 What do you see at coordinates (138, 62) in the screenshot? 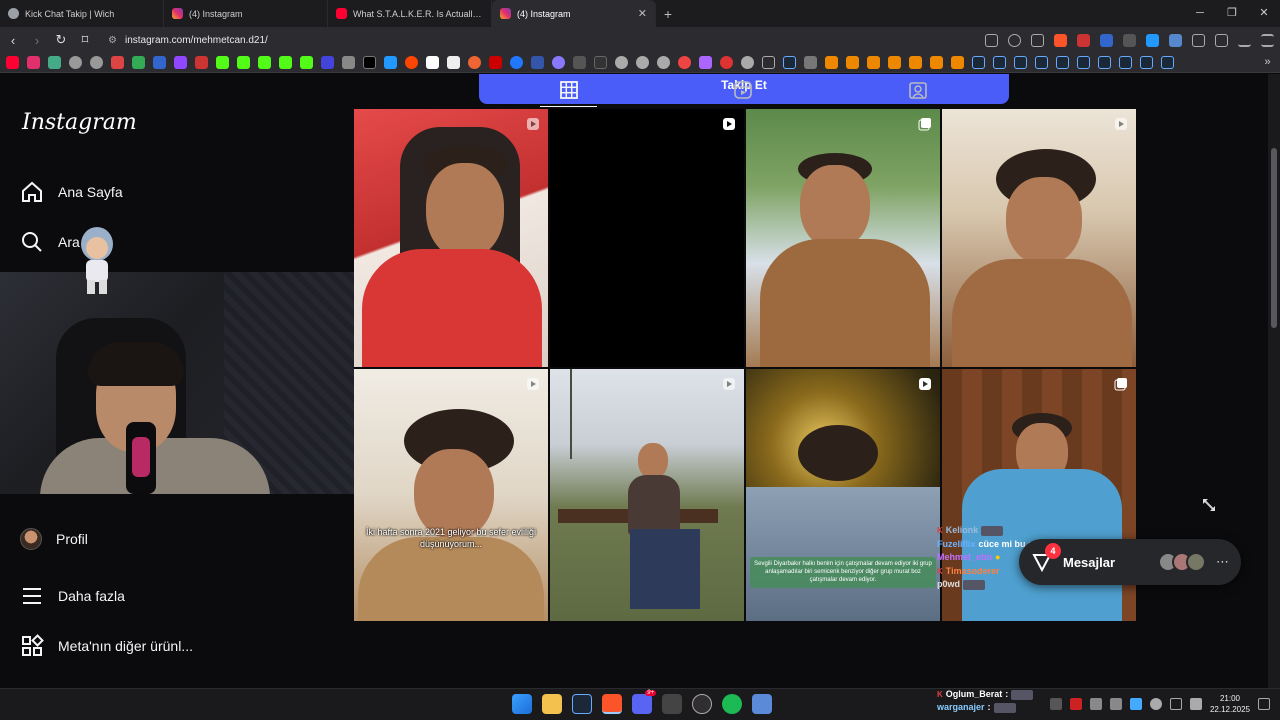
I see `bookmark-drive-icon` at bounding box center [138, 62].